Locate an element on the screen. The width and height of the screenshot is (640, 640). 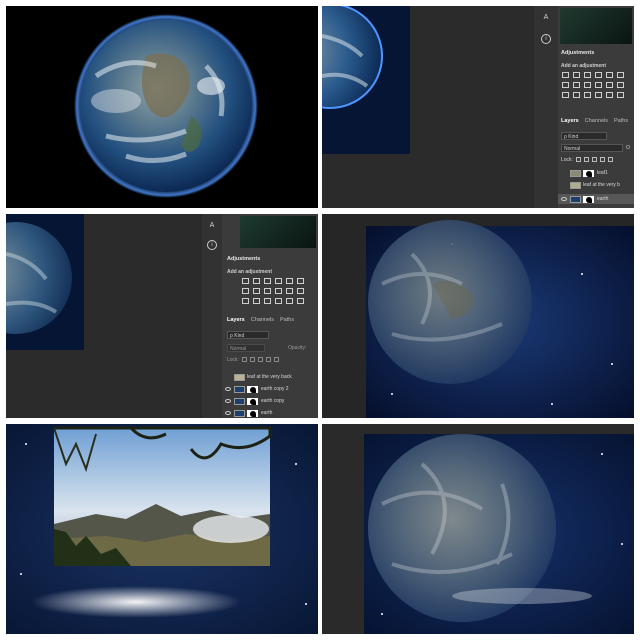
layer-row: leaf1 is located at coordinates (596, 173).